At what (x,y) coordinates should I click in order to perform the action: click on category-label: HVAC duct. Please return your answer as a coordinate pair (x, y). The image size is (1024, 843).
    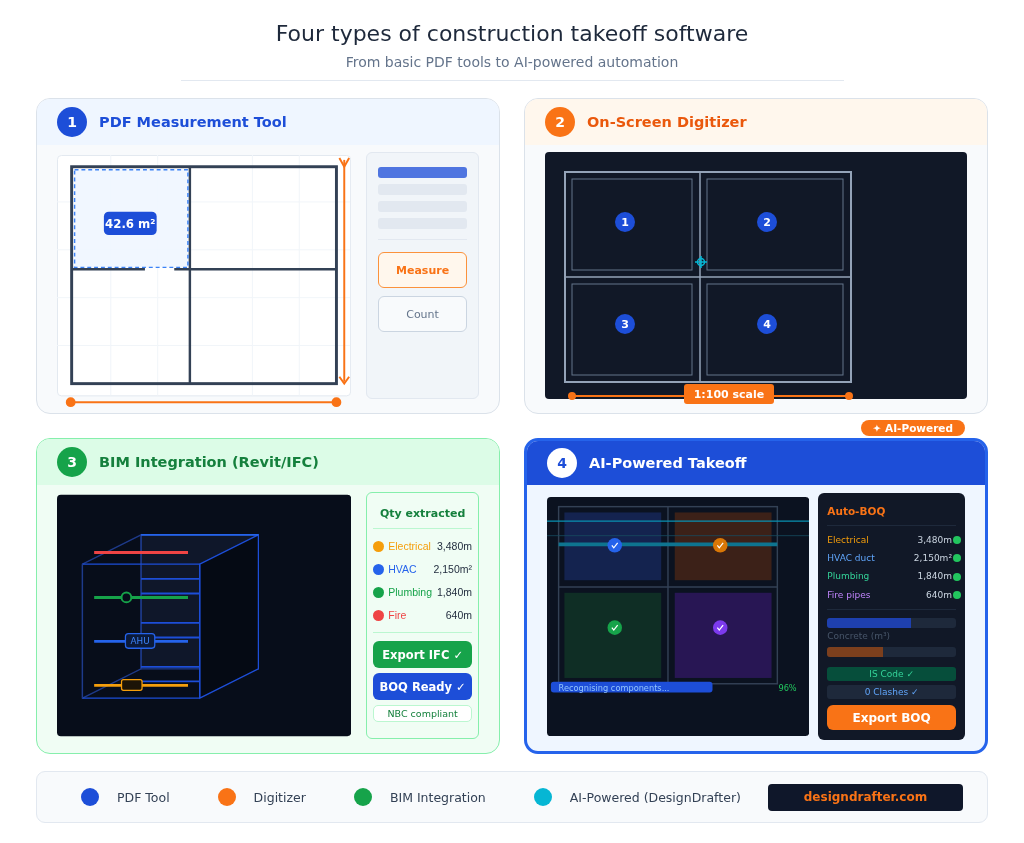
    Looking at the image, I should click on (851, 558).